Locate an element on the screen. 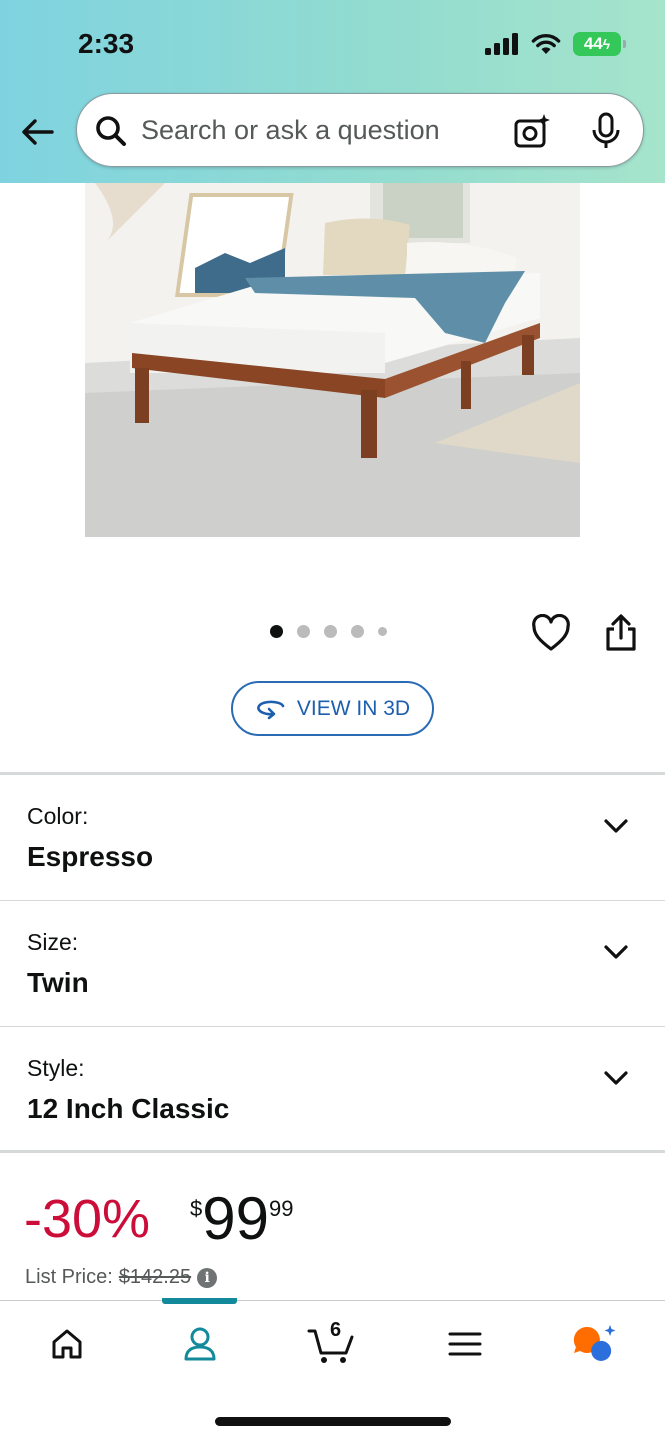  view-in-3d-button: VIEW IN 3D is located at coordinates (332, 708).